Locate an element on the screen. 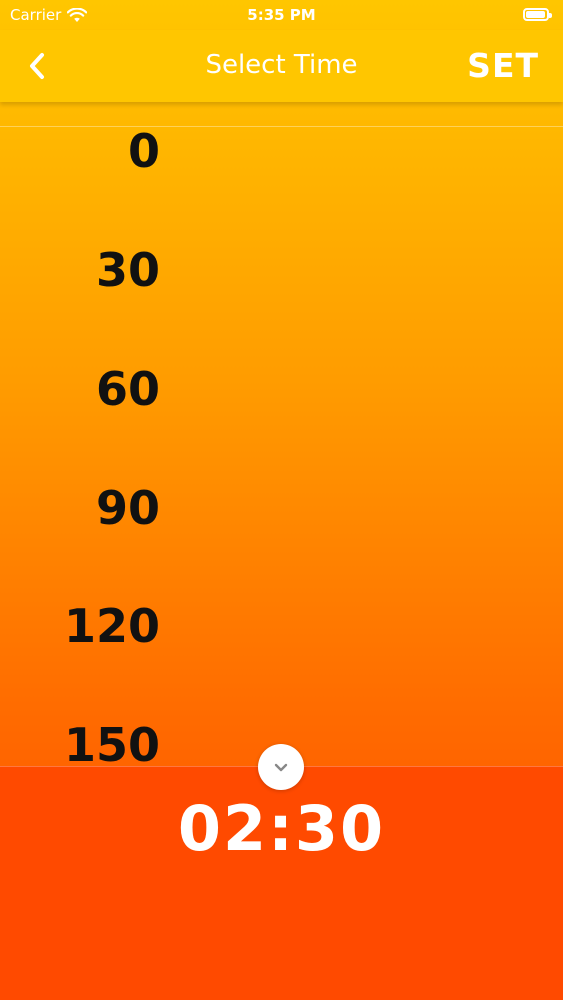  status-time: 5:35 PM is located at coordinates (281, 15).